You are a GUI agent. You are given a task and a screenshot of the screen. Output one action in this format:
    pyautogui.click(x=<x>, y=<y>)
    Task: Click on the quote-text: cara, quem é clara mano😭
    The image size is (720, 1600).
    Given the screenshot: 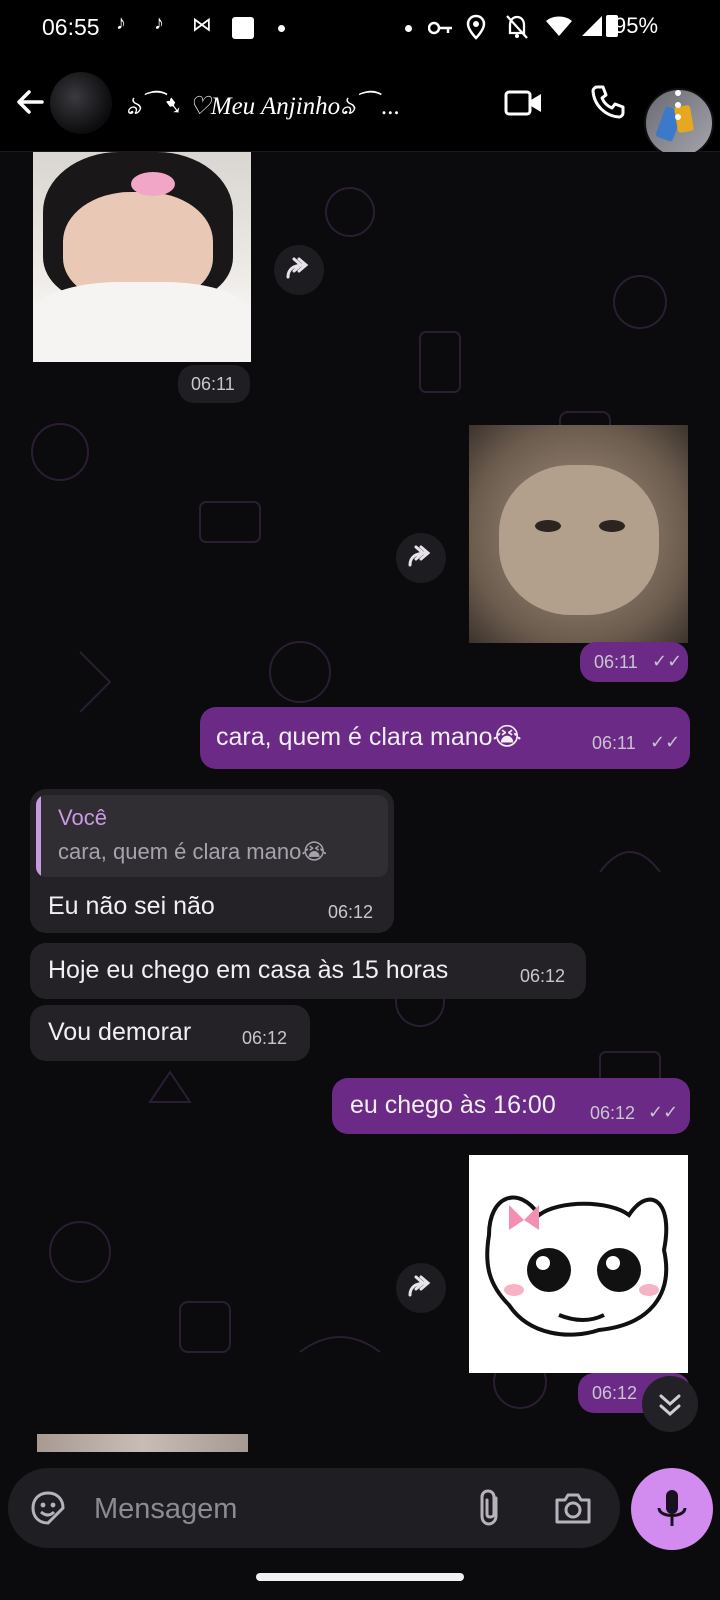 What is the action you would take?
    pyautogui.click(x=193, y=851)
    